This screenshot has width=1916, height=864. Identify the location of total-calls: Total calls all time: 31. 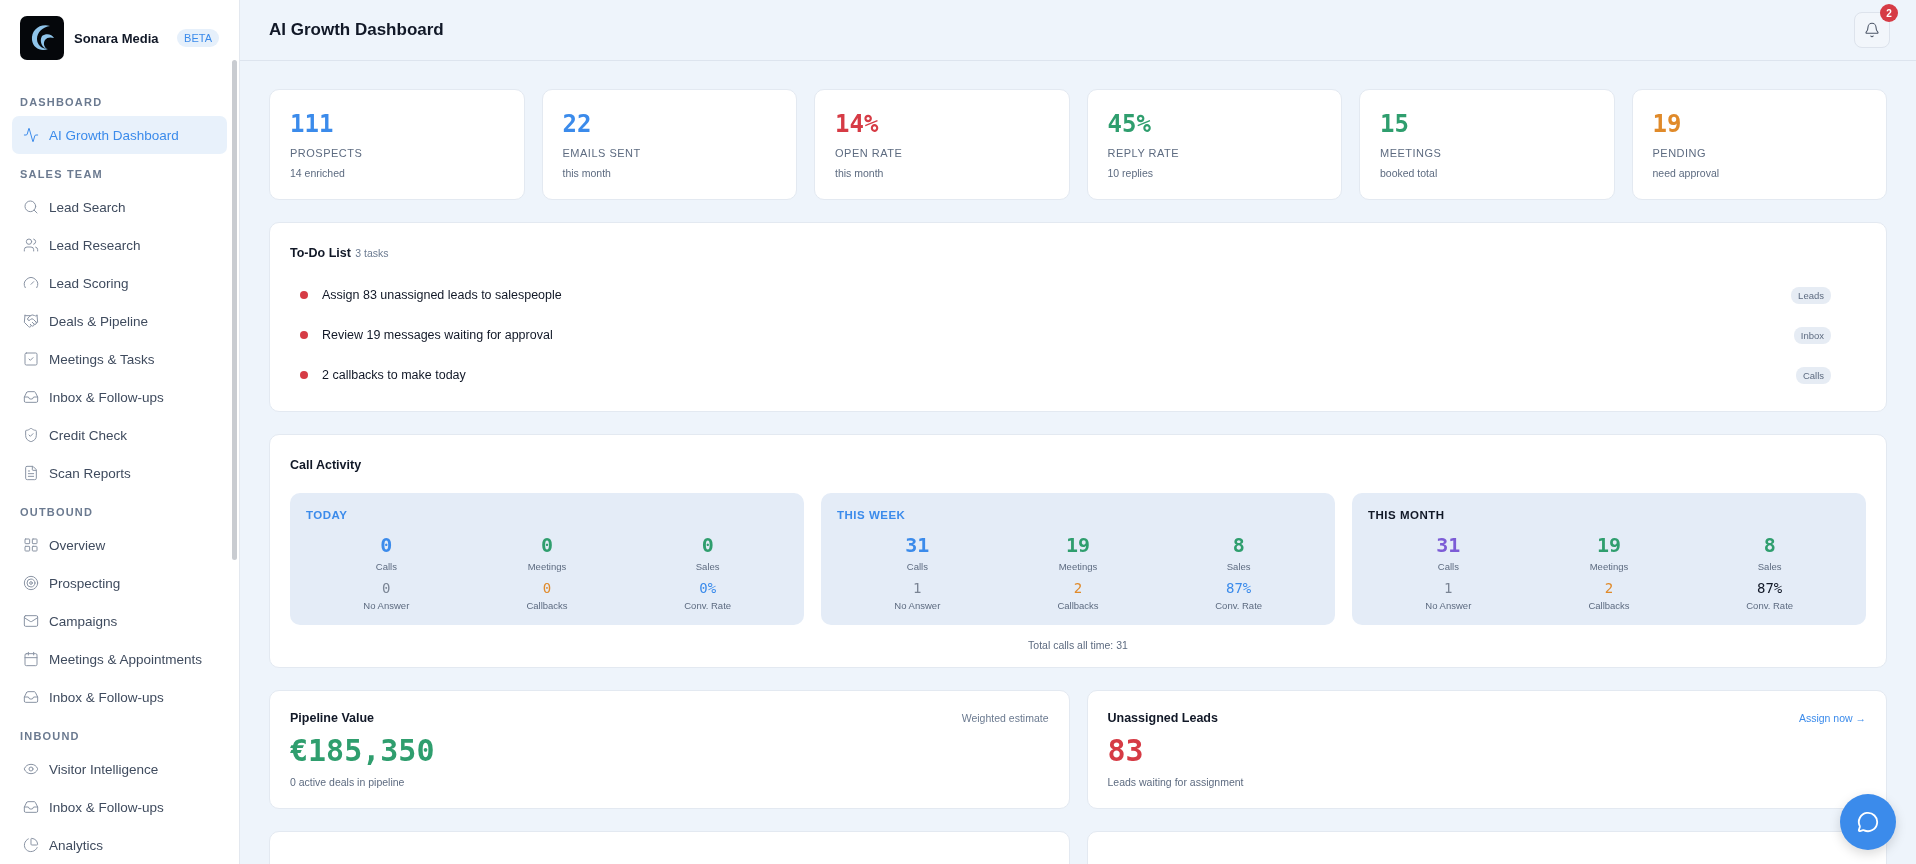
(1078, 645).